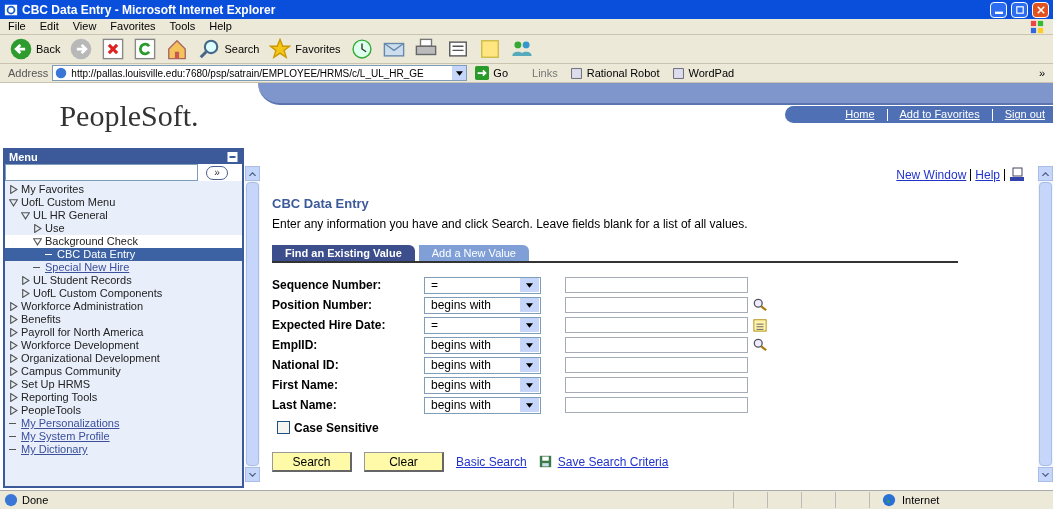  Describe the element at coordinates (133, 26) in the screenshot. I see `menu-bar-item: Favorites` at that location.